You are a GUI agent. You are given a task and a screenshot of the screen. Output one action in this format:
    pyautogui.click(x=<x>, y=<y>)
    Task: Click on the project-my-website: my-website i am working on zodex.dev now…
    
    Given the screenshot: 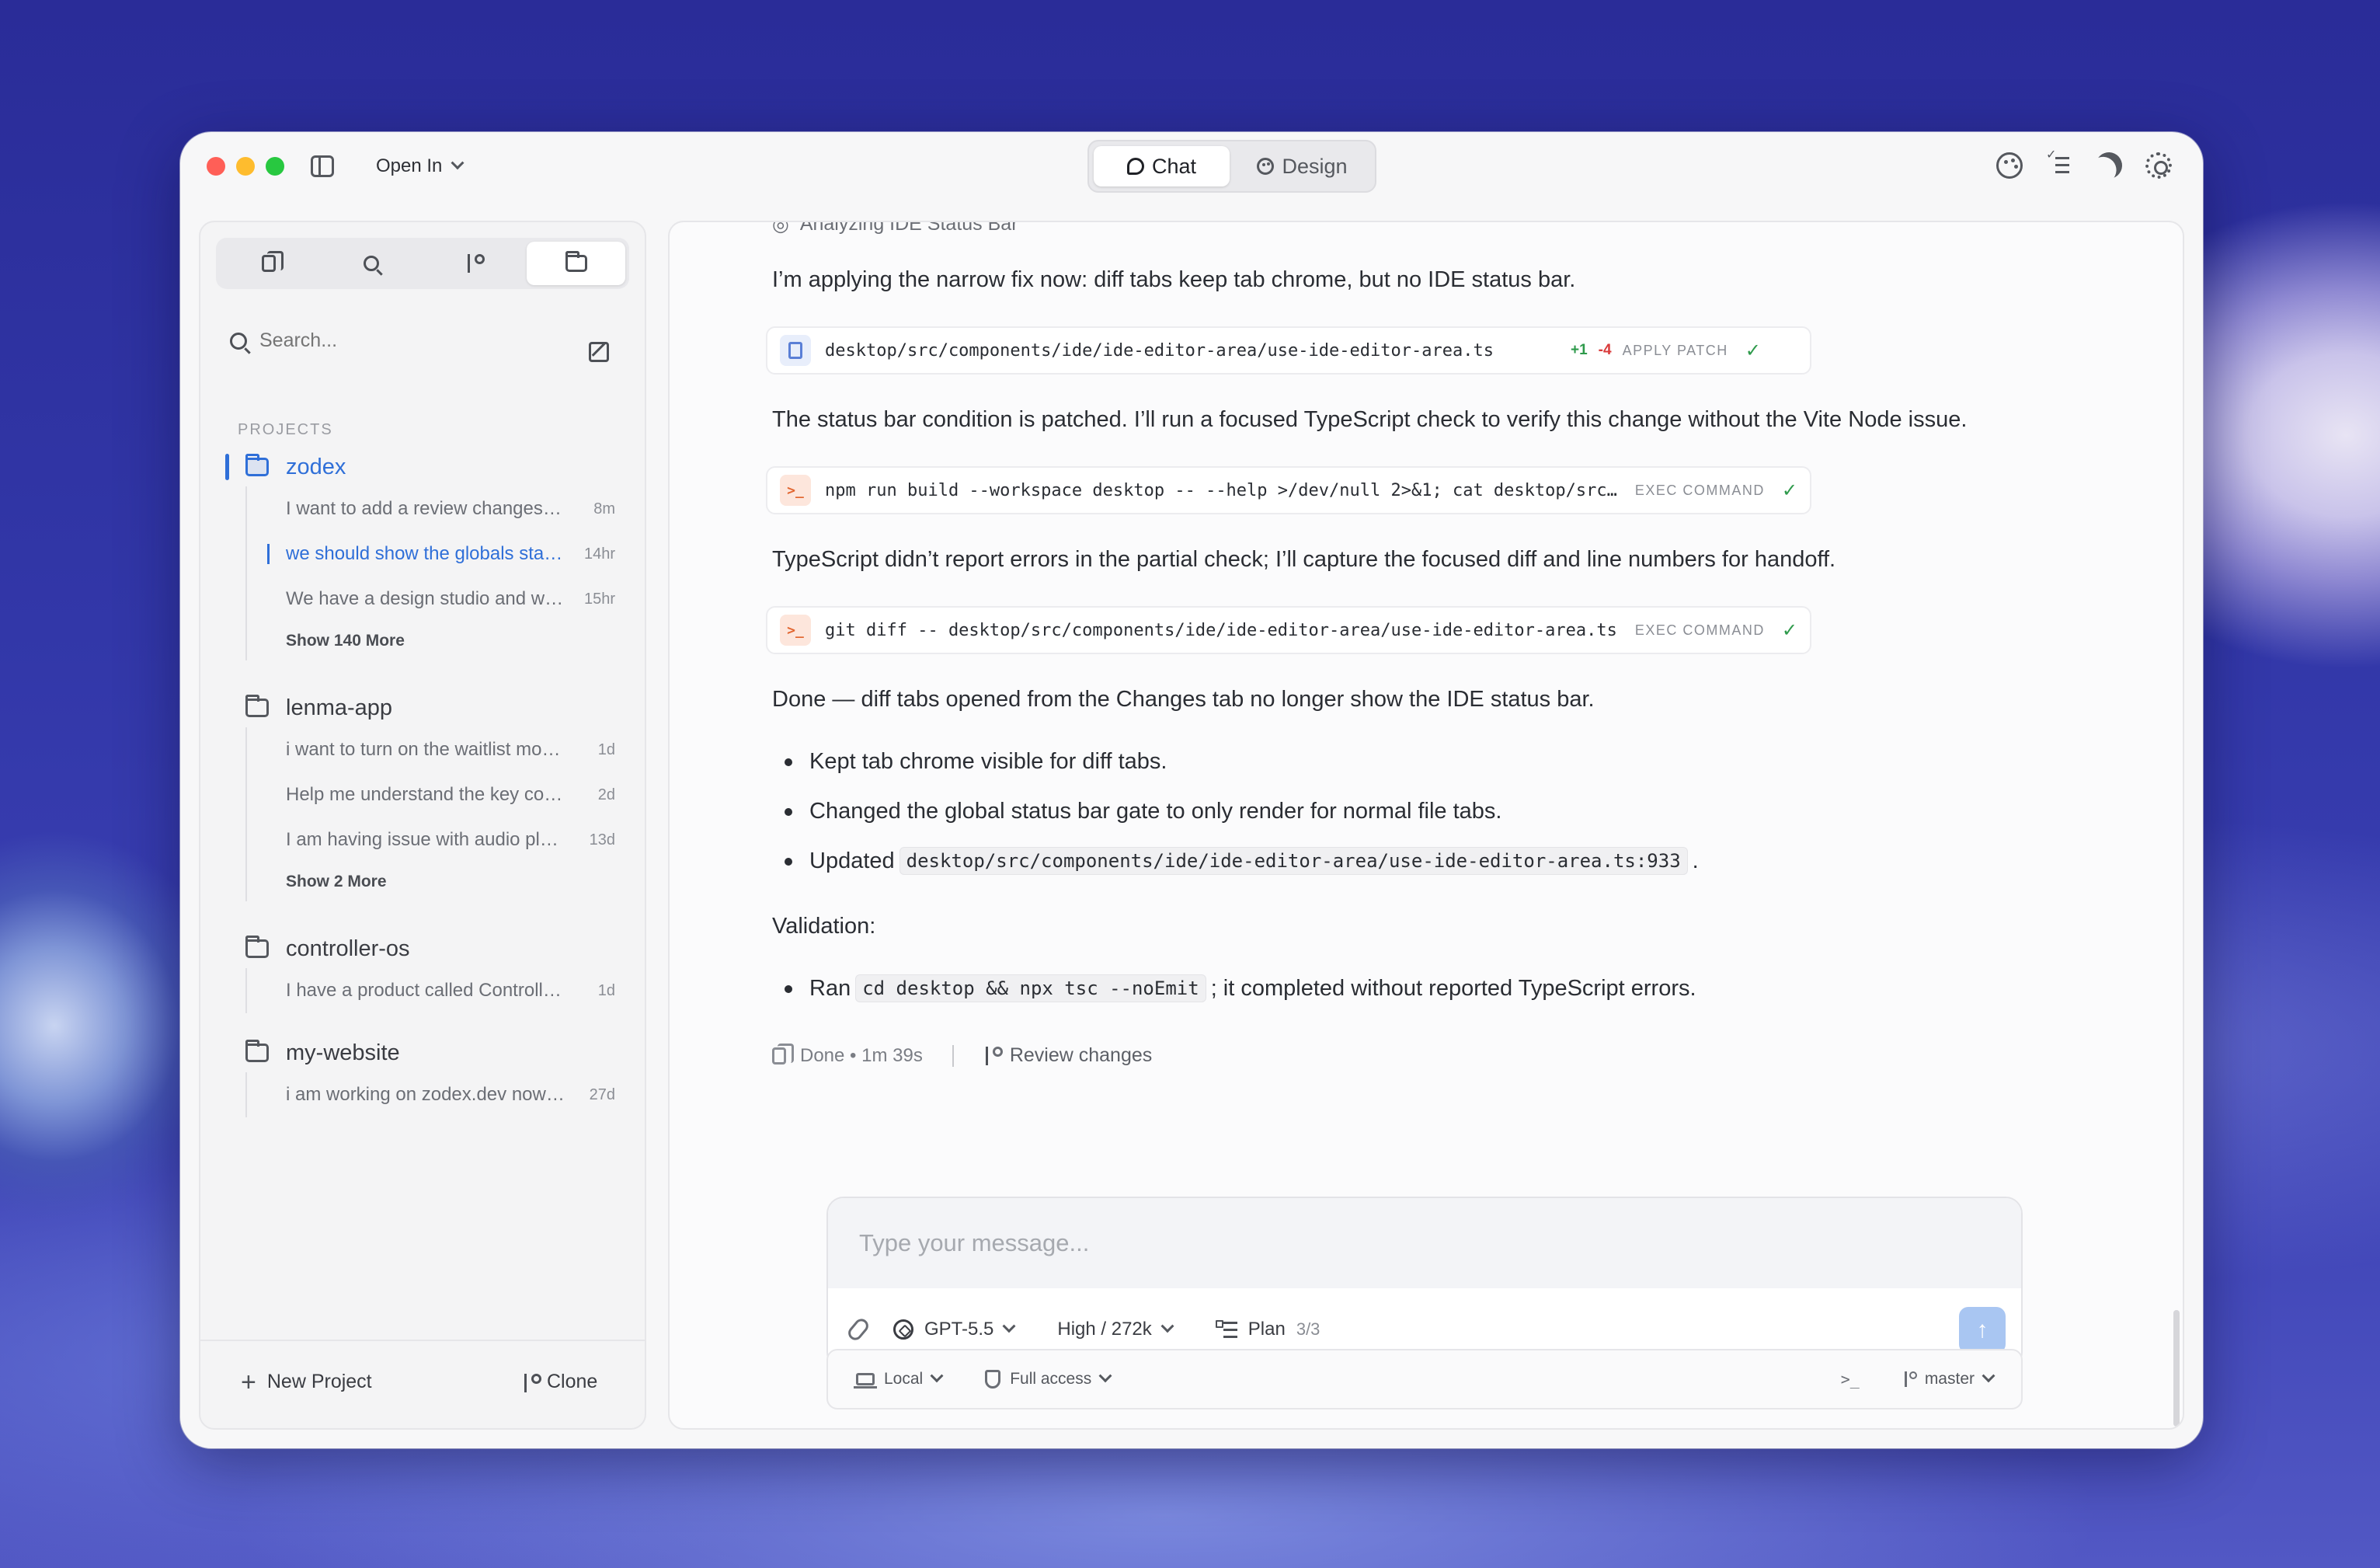 What is the action you would take?
    pyautogui.click(x=423, y=1075)
    